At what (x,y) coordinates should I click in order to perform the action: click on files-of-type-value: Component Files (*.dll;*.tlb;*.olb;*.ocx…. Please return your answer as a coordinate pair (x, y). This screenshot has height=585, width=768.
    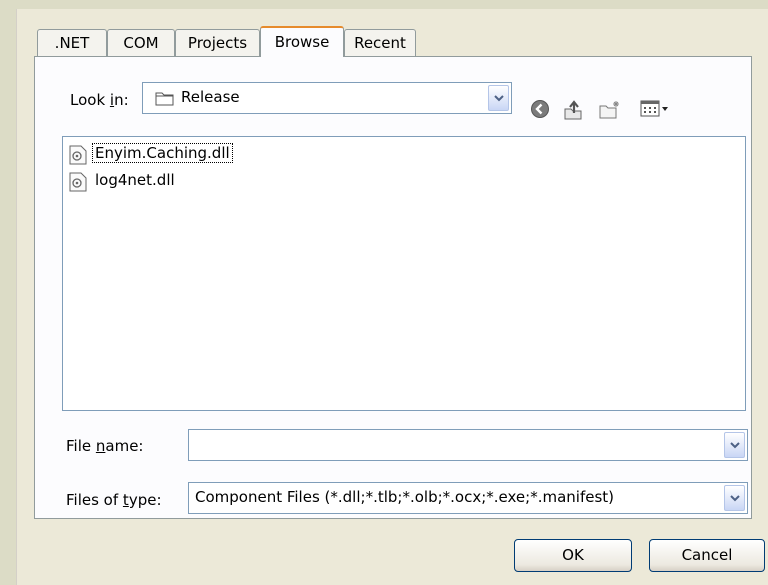
    Looking at the image, I should click on (405, 497).